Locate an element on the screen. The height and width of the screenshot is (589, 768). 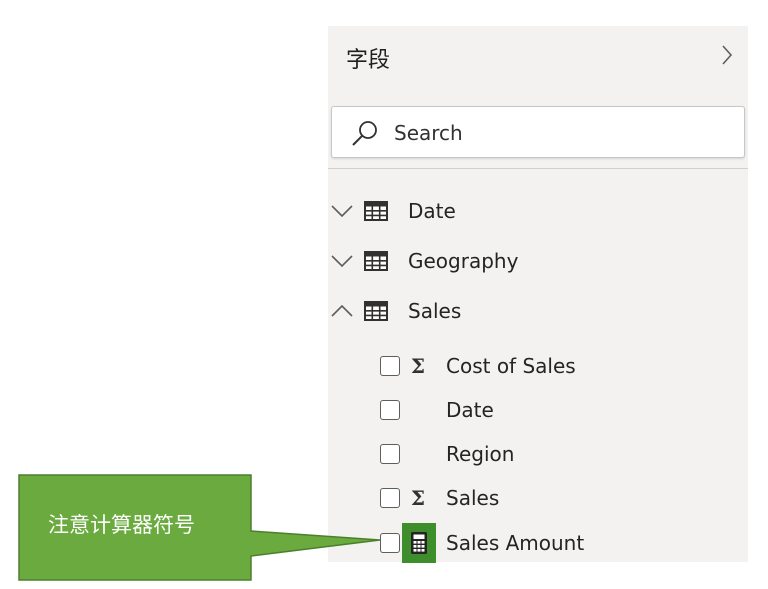
table-geography: Geography is located at coordinates (424, 261).